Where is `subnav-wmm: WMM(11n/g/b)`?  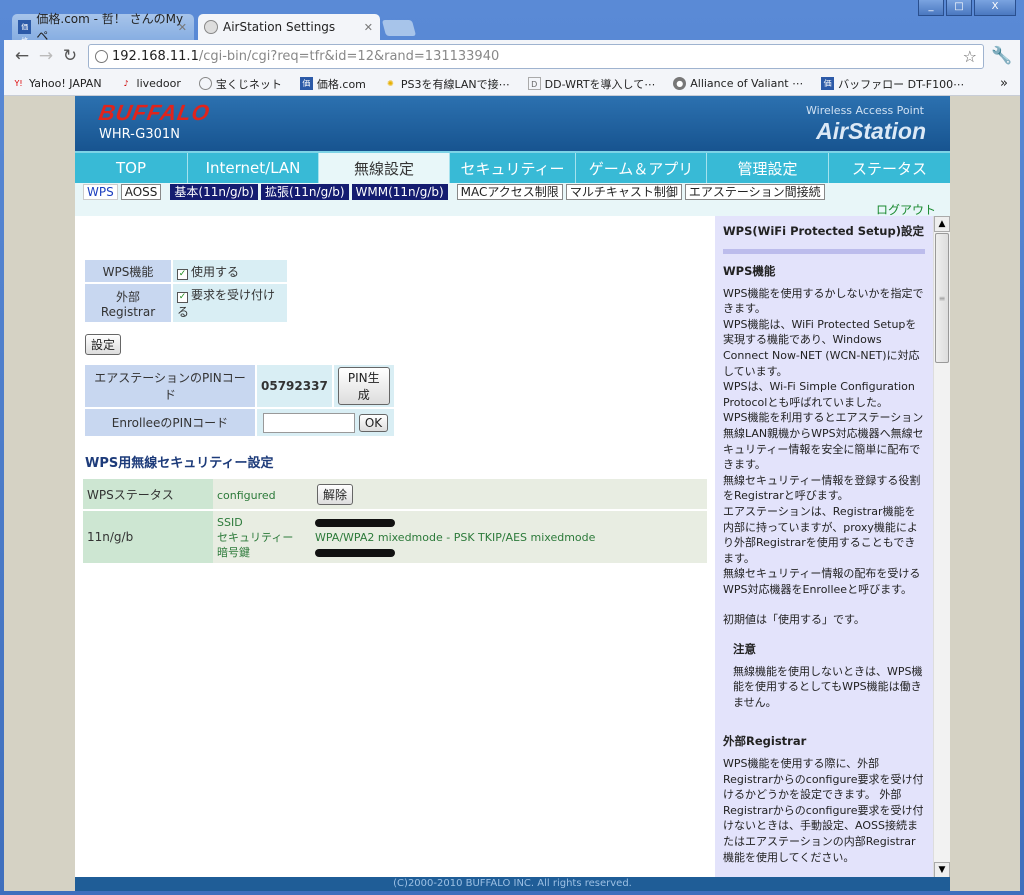 subnav-wmm: WMM(11n/g/b) is located at coordinates (399, 192).